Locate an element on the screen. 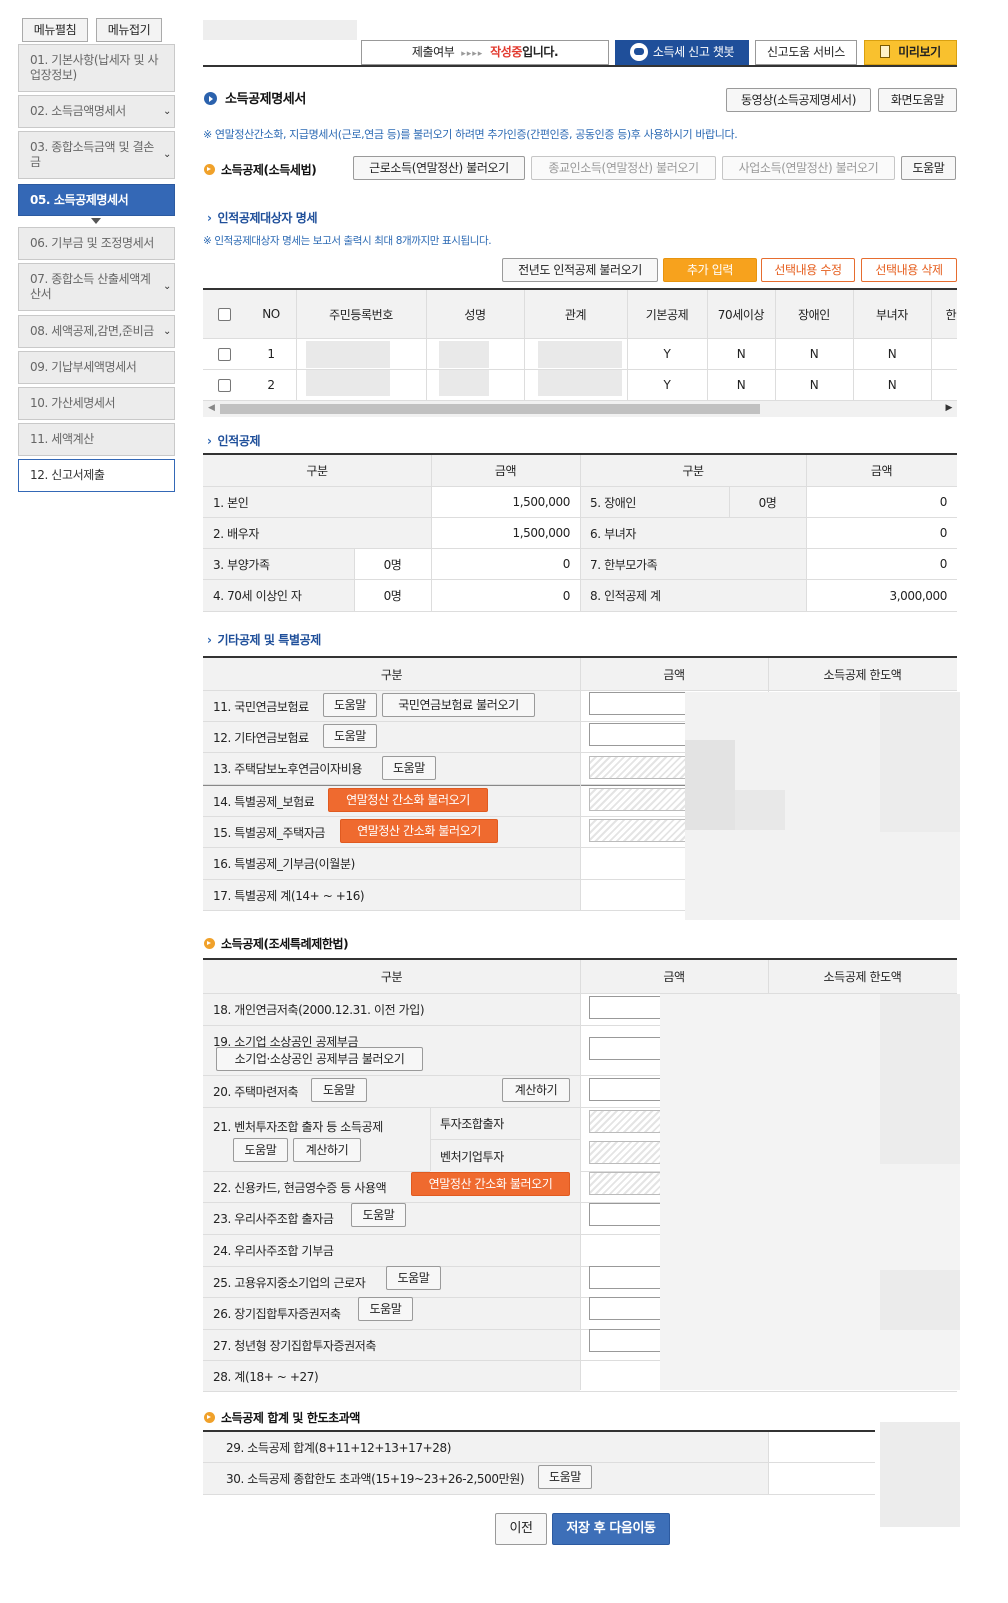 This screenshot has height=1603, width=1008. row-label: 21. 벤처투자조합 출자 등 소득공제 is located at coordinates (298, 1127).